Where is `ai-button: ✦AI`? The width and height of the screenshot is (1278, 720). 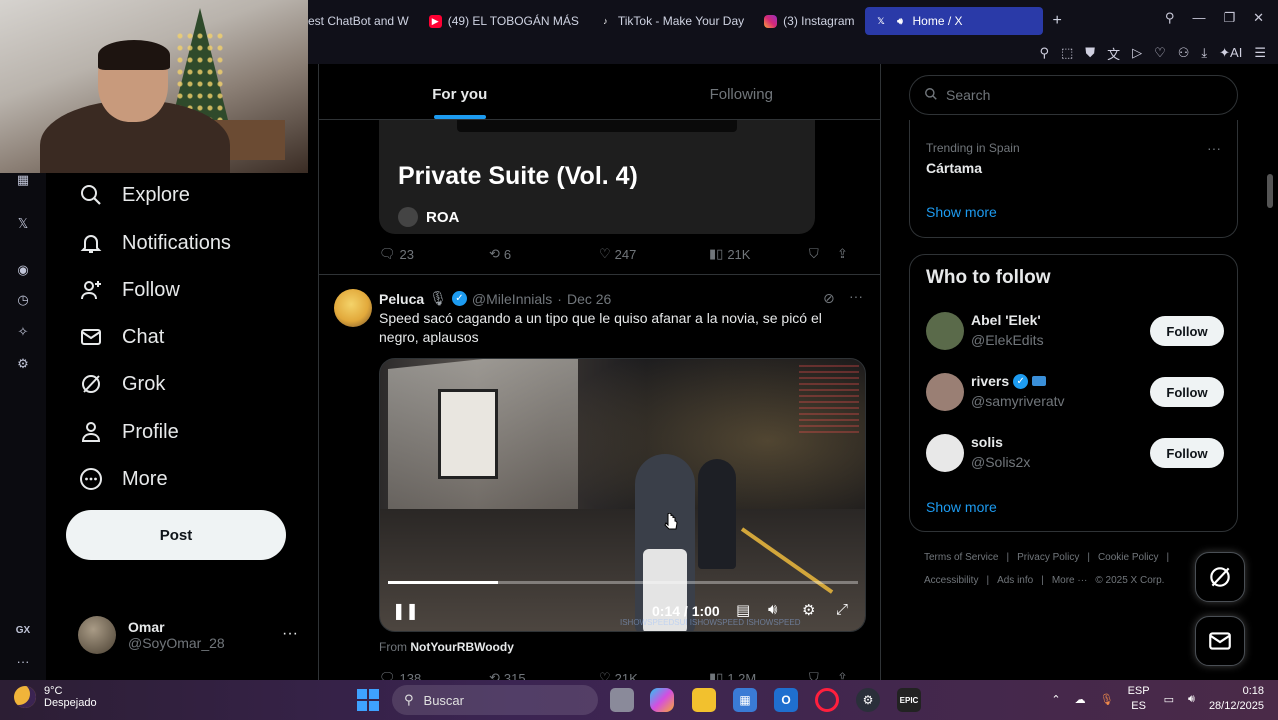
ai-button: ✦AI is located at coordinates (1230, 53).